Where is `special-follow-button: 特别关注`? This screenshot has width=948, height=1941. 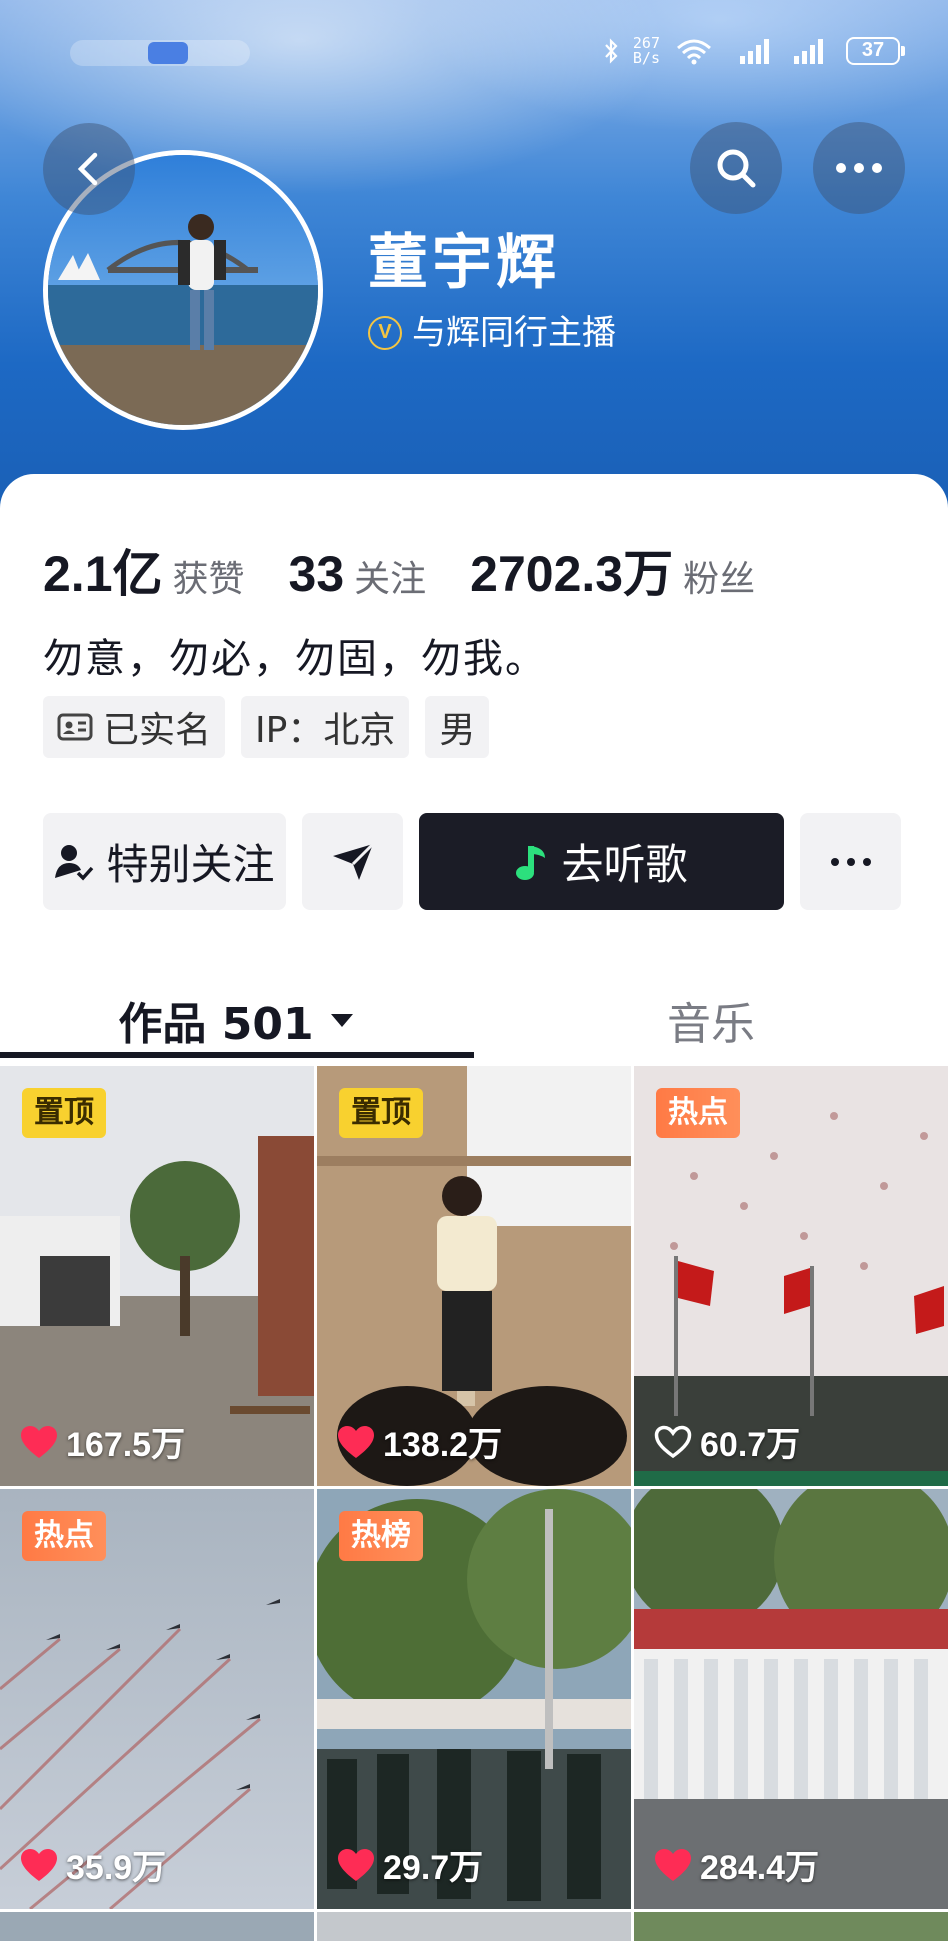
special-follow-button: 特别关注 is located at coordinates (164, 861).